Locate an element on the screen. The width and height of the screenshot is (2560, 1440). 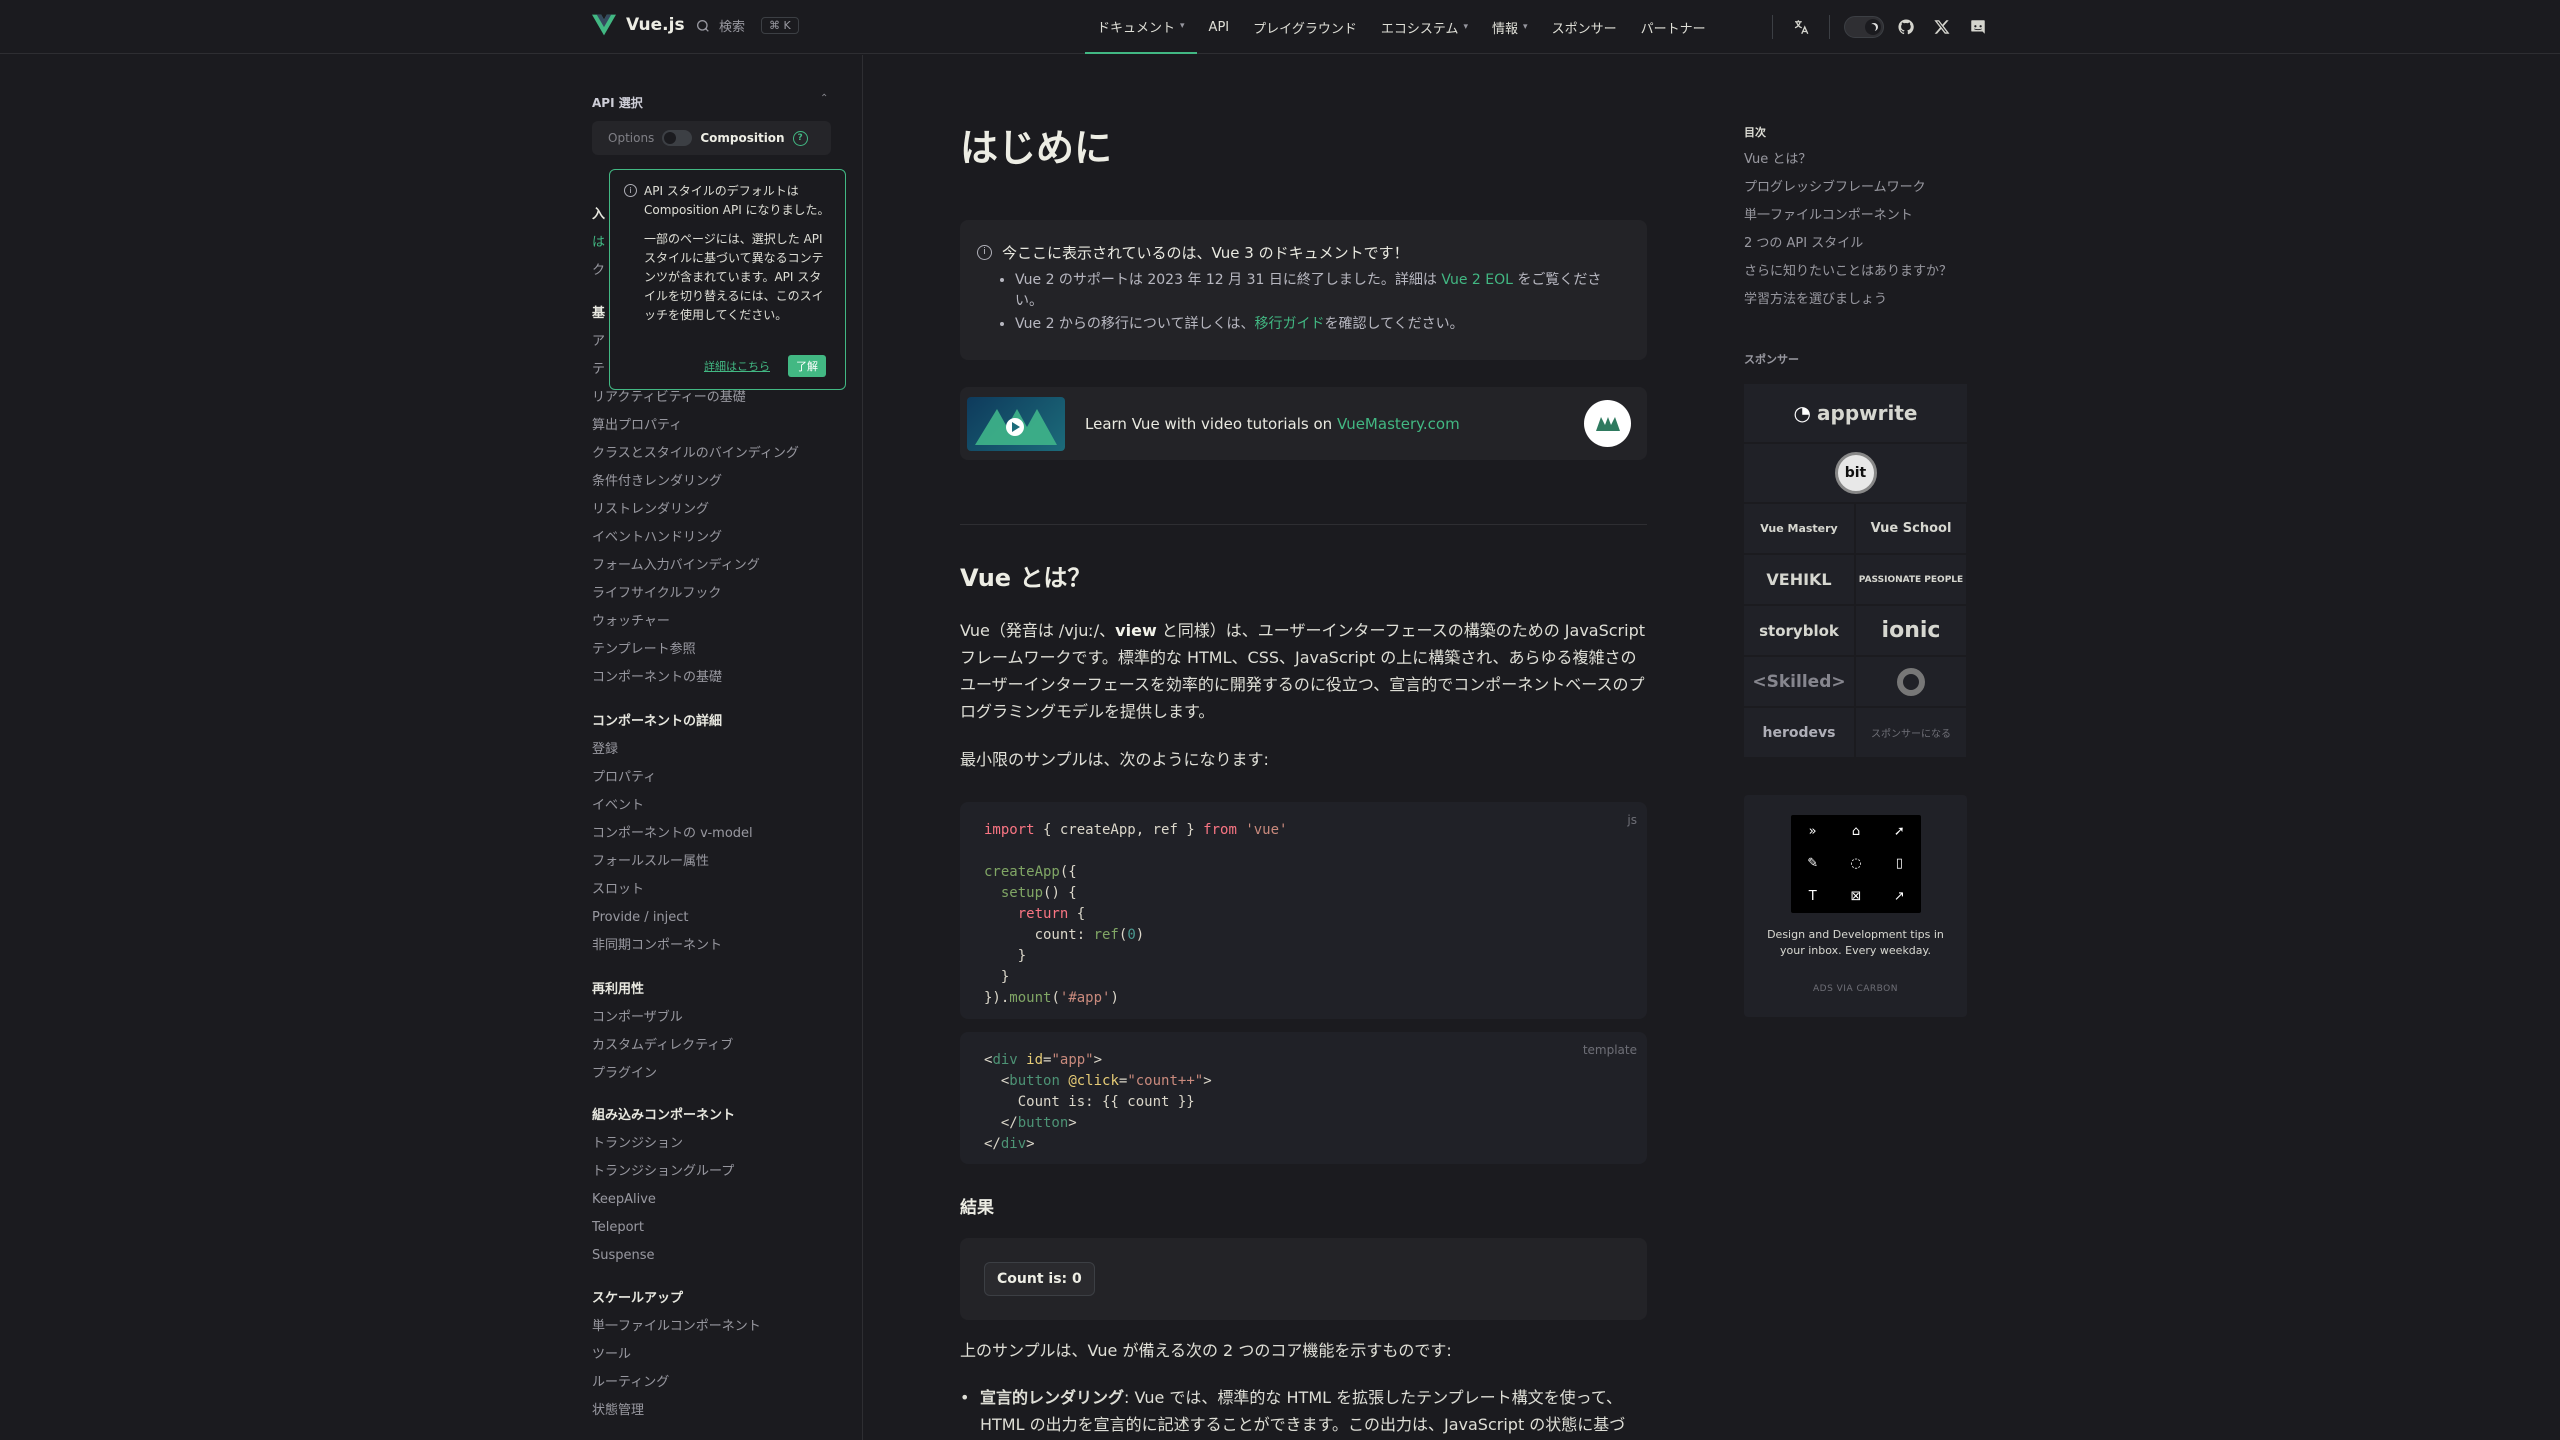
sidebar-item: Teleport is located at coordinates (717, 1232).